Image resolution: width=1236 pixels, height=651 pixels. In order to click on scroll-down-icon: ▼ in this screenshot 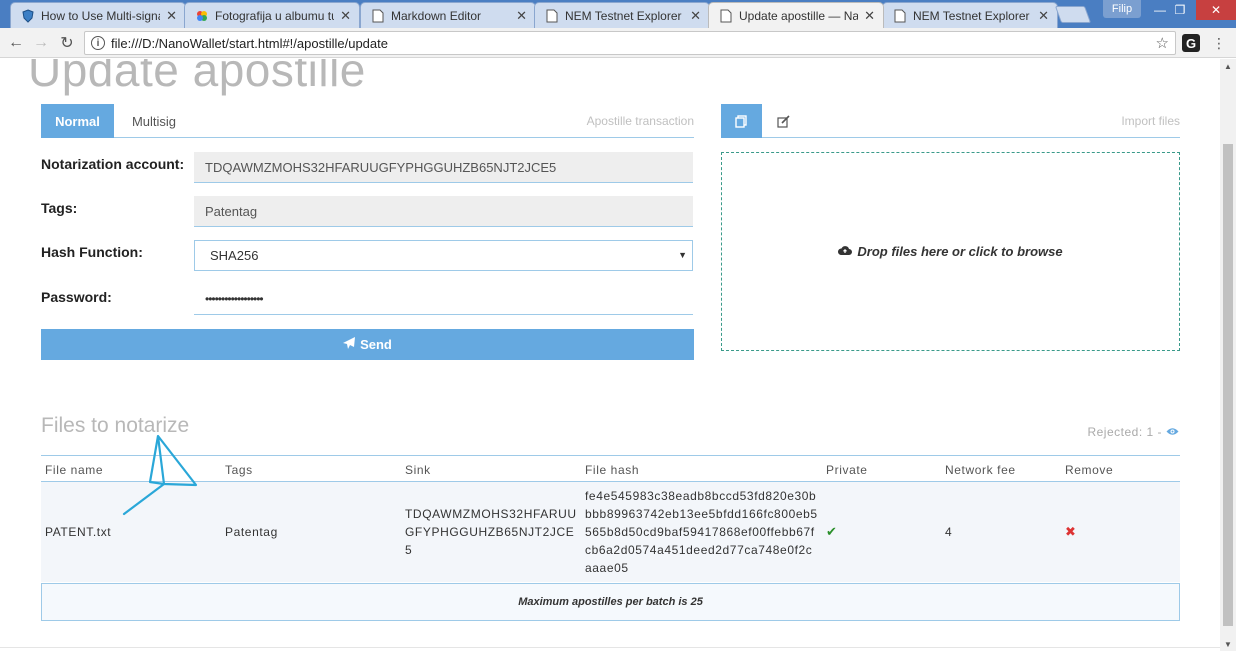, I will do `click(1228, 644)`.